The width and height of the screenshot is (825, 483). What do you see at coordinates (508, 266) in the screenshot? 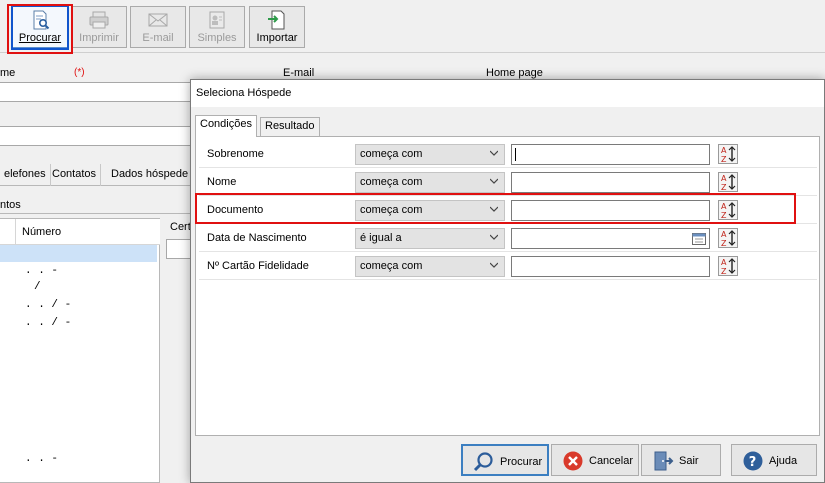
I see `condition-row-loyalty-card: Nº Cartão Fidelidade começa com A Z` at bounding box center [508, 266].